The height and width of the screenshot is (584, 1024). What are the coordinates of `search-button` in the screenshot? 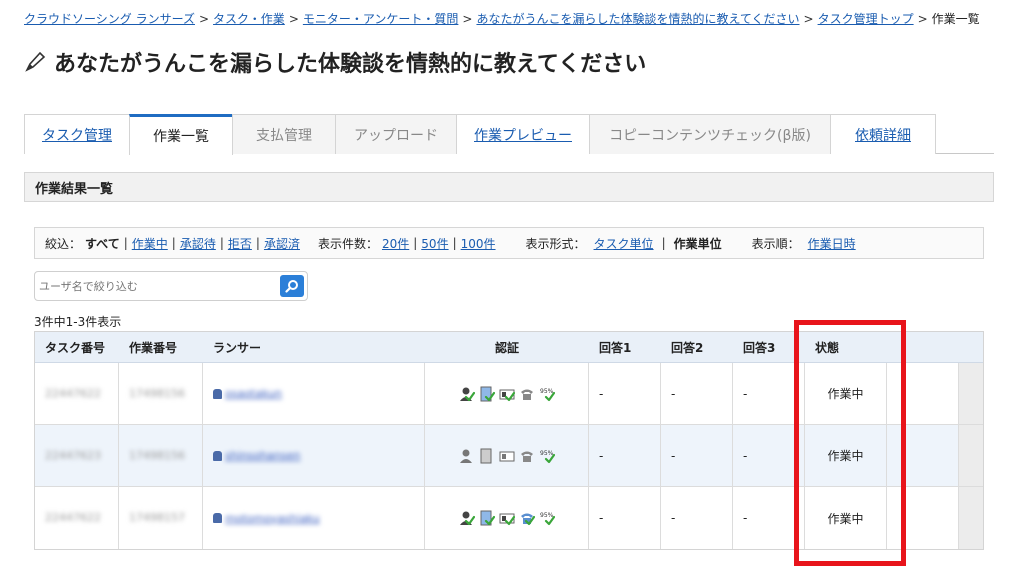 It's located at (292, 286).